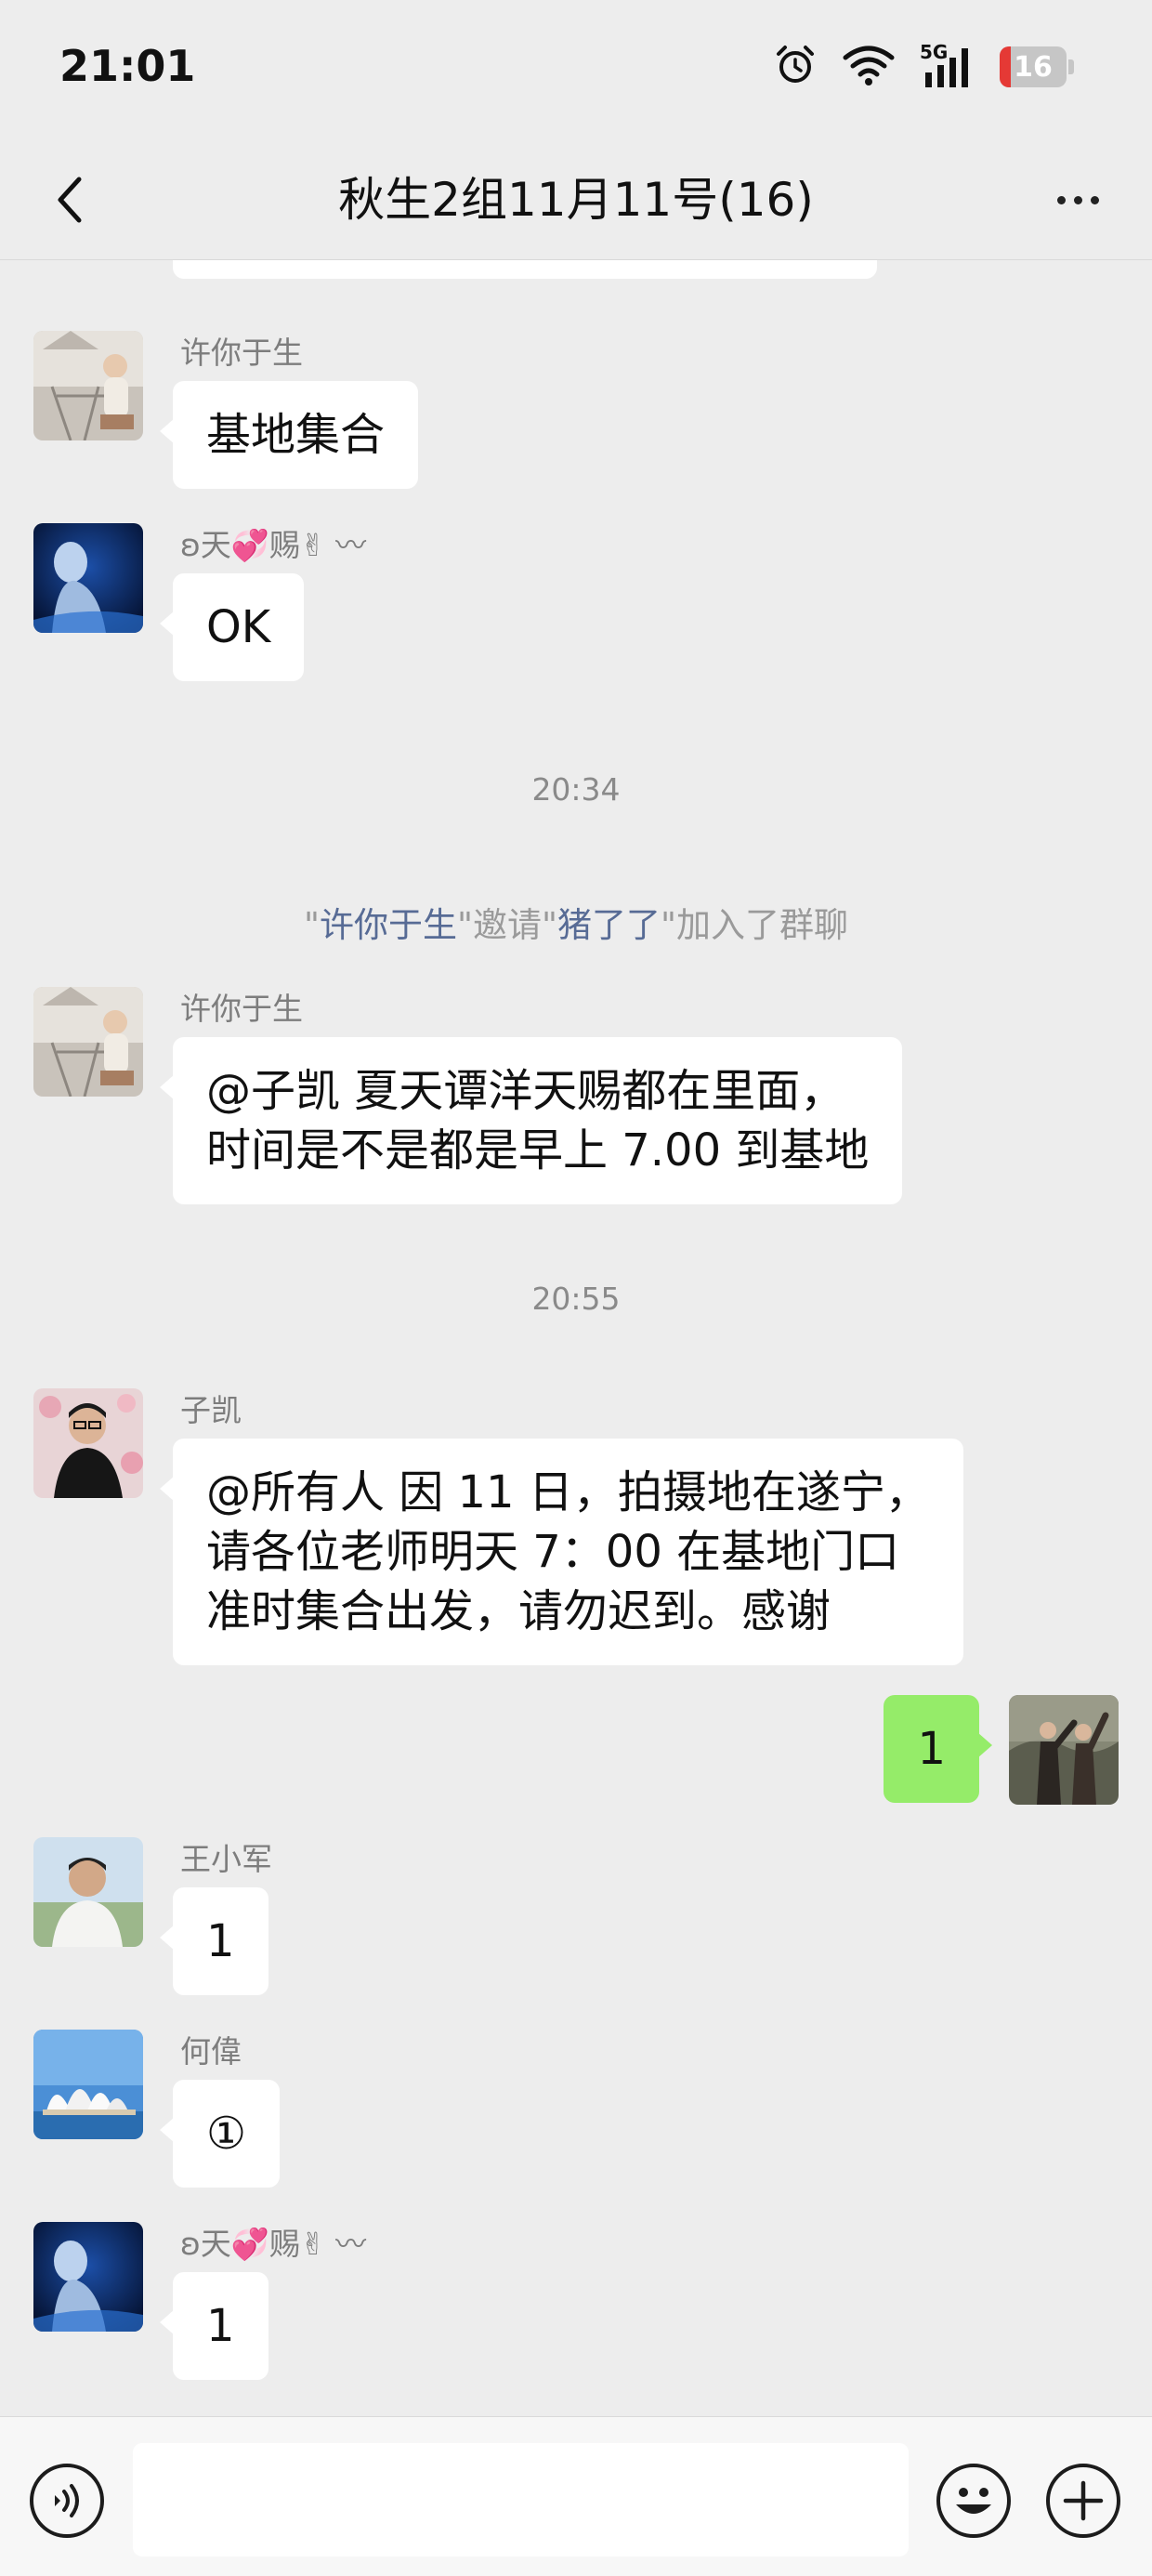  I want to click on battery-icon: 16, so click(1033, 66).